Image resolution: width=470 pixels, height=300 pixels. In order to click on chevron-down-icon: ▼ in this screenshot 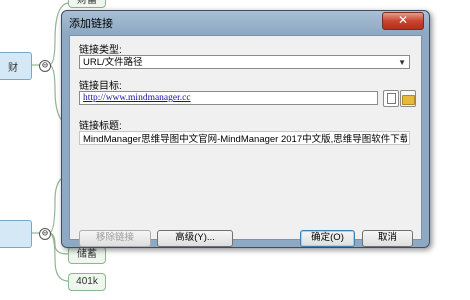, I will do `click(402, 62)`.